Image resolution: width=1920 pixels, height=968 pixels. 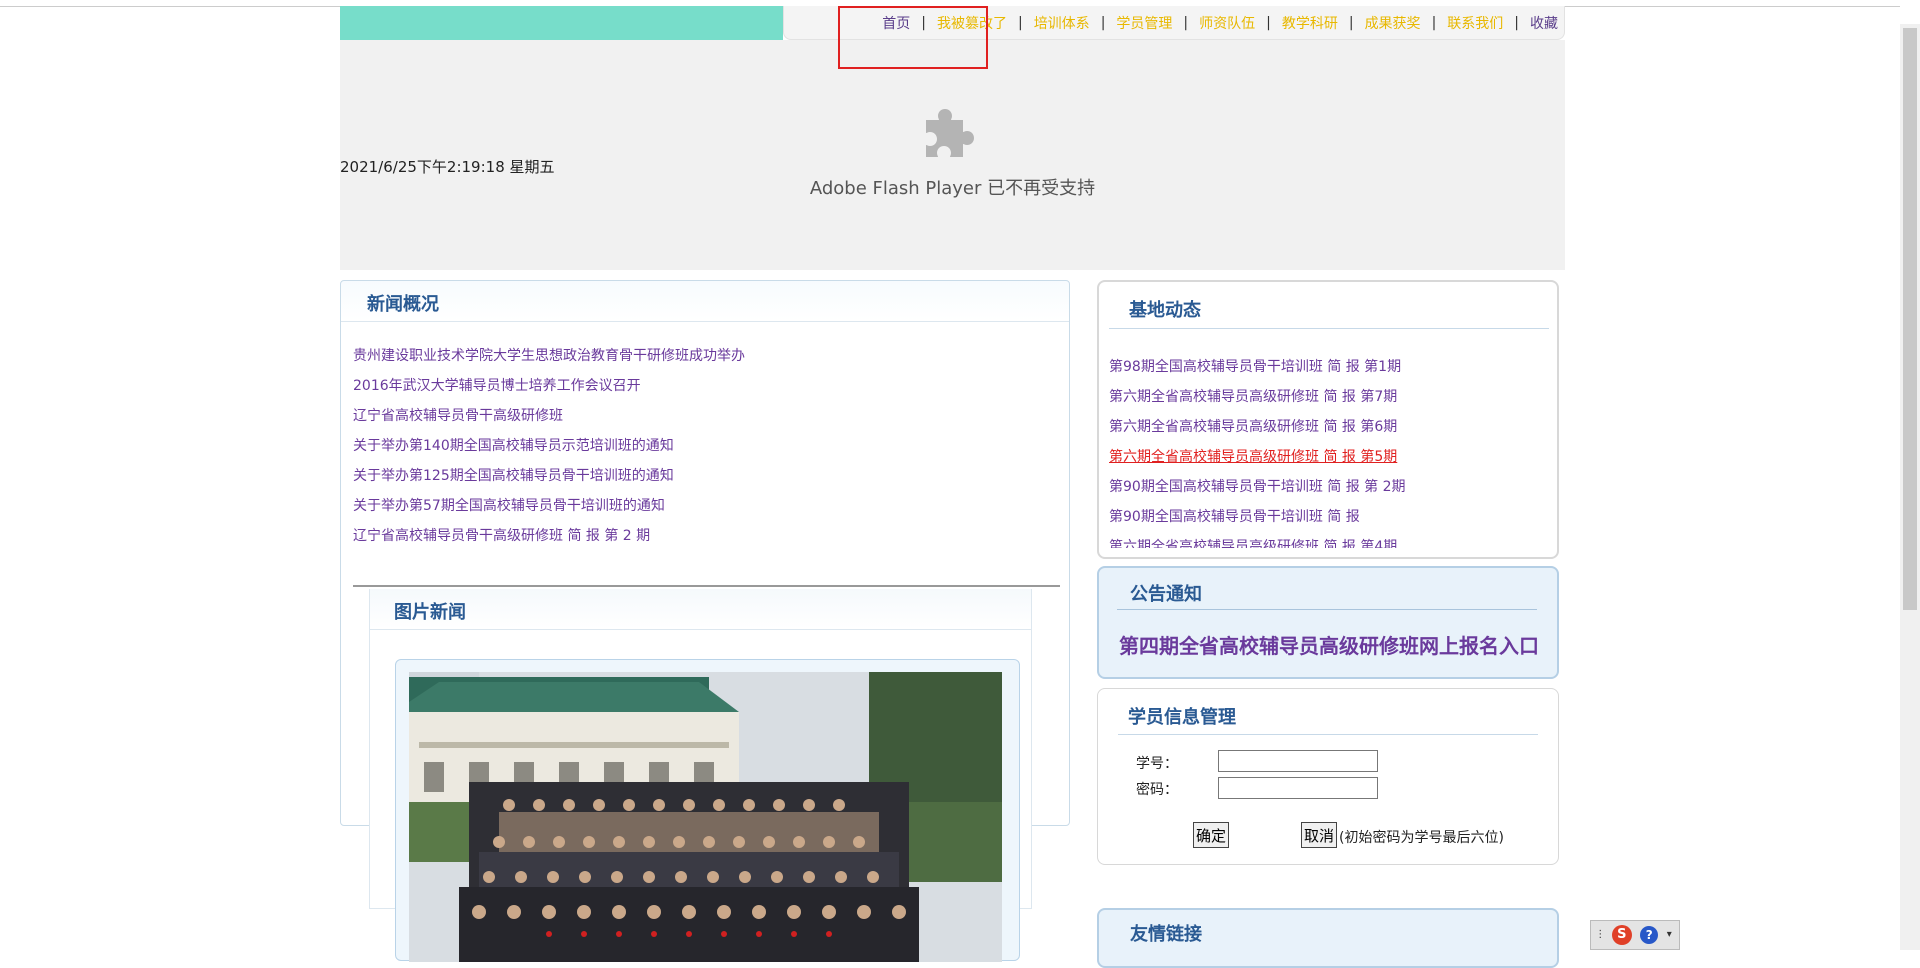 What do you see at coordinates (1165, 310) in the screenshot?
I see `base-news-title: 基地动态` at bounding box center [1165, 310].